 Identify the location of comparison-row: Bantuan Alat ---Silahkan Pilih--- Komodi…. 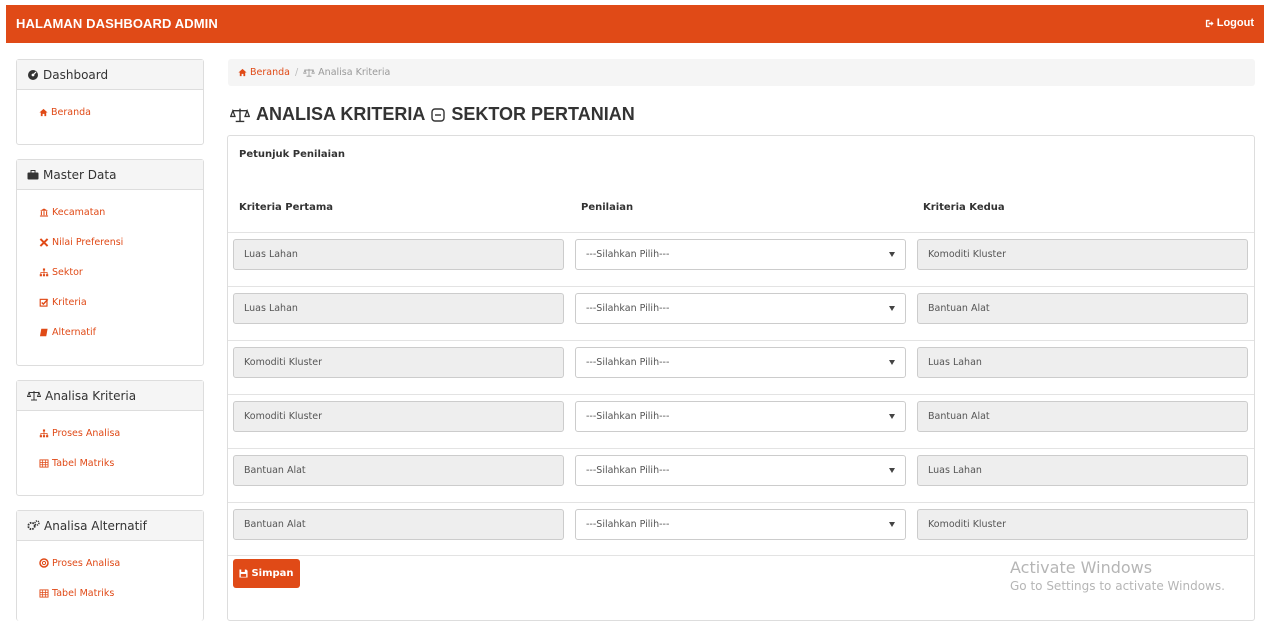
(741, 529).